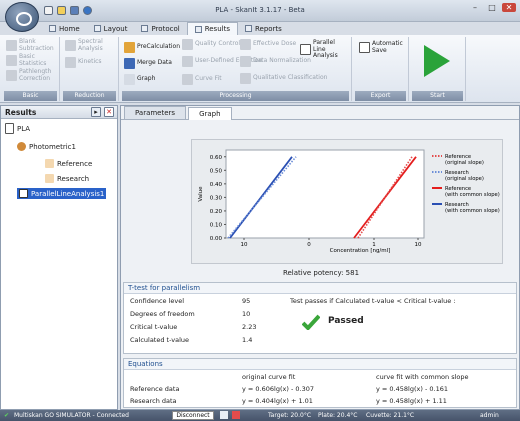 The width and height of the screenshot is (520, 421). What do you see at coordinates (278, 389) in the screenshot?
I see `reference-original-equation: y = 0.606lg(x) - 0.307` at bounding box center [278, 389].